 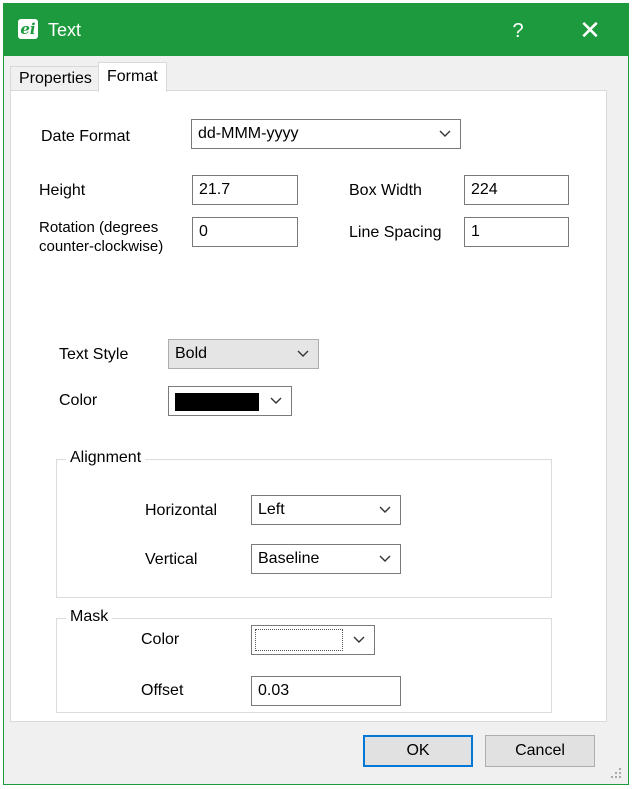 What do you see at coordinates (89, 617) in the screenshot?
I see `mask-group-title: Mask` at bounding box center [89, 617].